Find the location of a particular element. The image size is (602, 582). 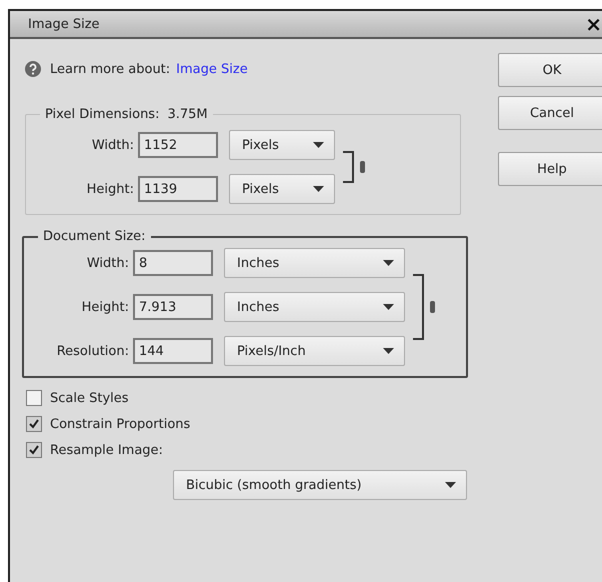

file-size: 3.75M is located at coordinates (187, 114).